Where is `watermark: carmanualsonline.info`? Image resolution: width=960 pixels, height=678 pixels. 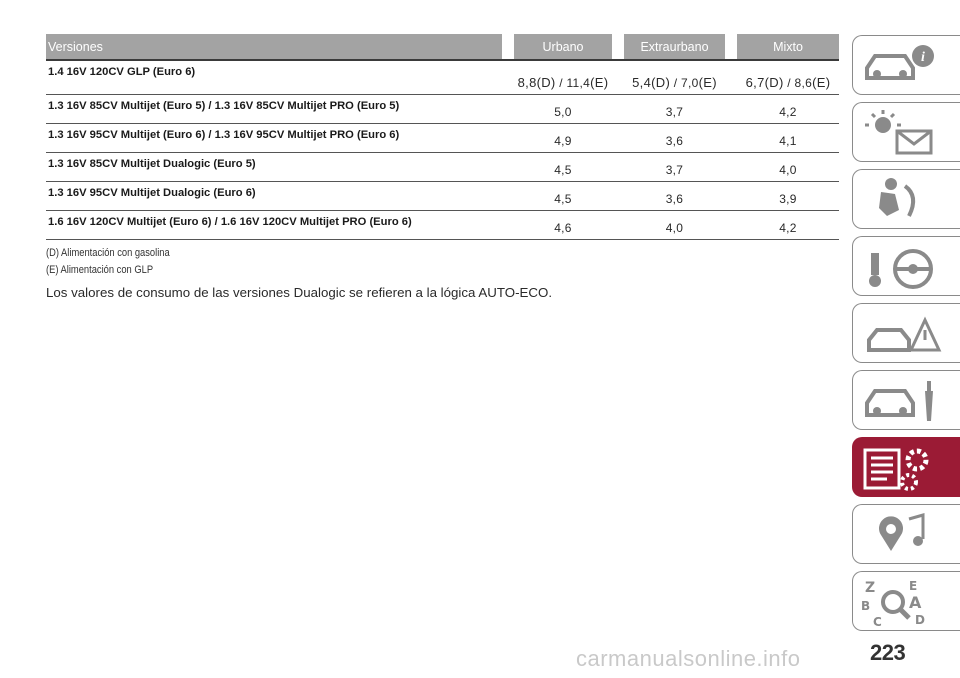
watermark: carmanualsonline.info is located at coordinates (688, 658).